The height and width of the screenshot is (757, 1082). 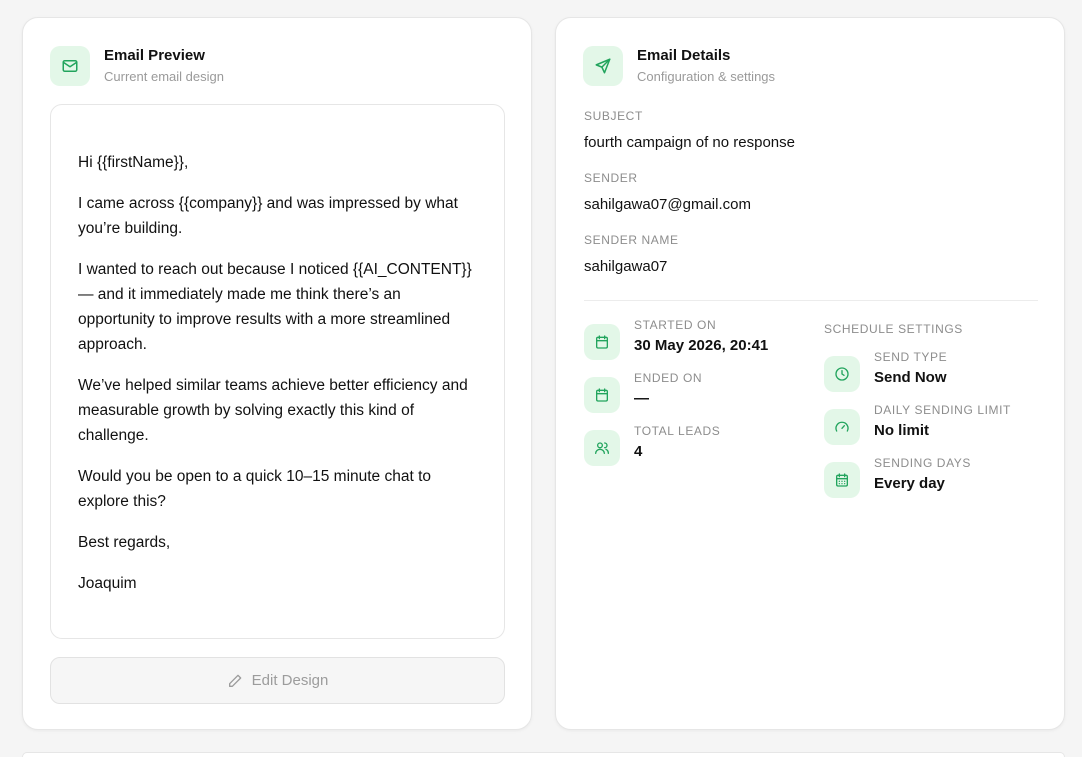 I want to click on email-paragraph: Best regards,, so click(x=124, y=542).